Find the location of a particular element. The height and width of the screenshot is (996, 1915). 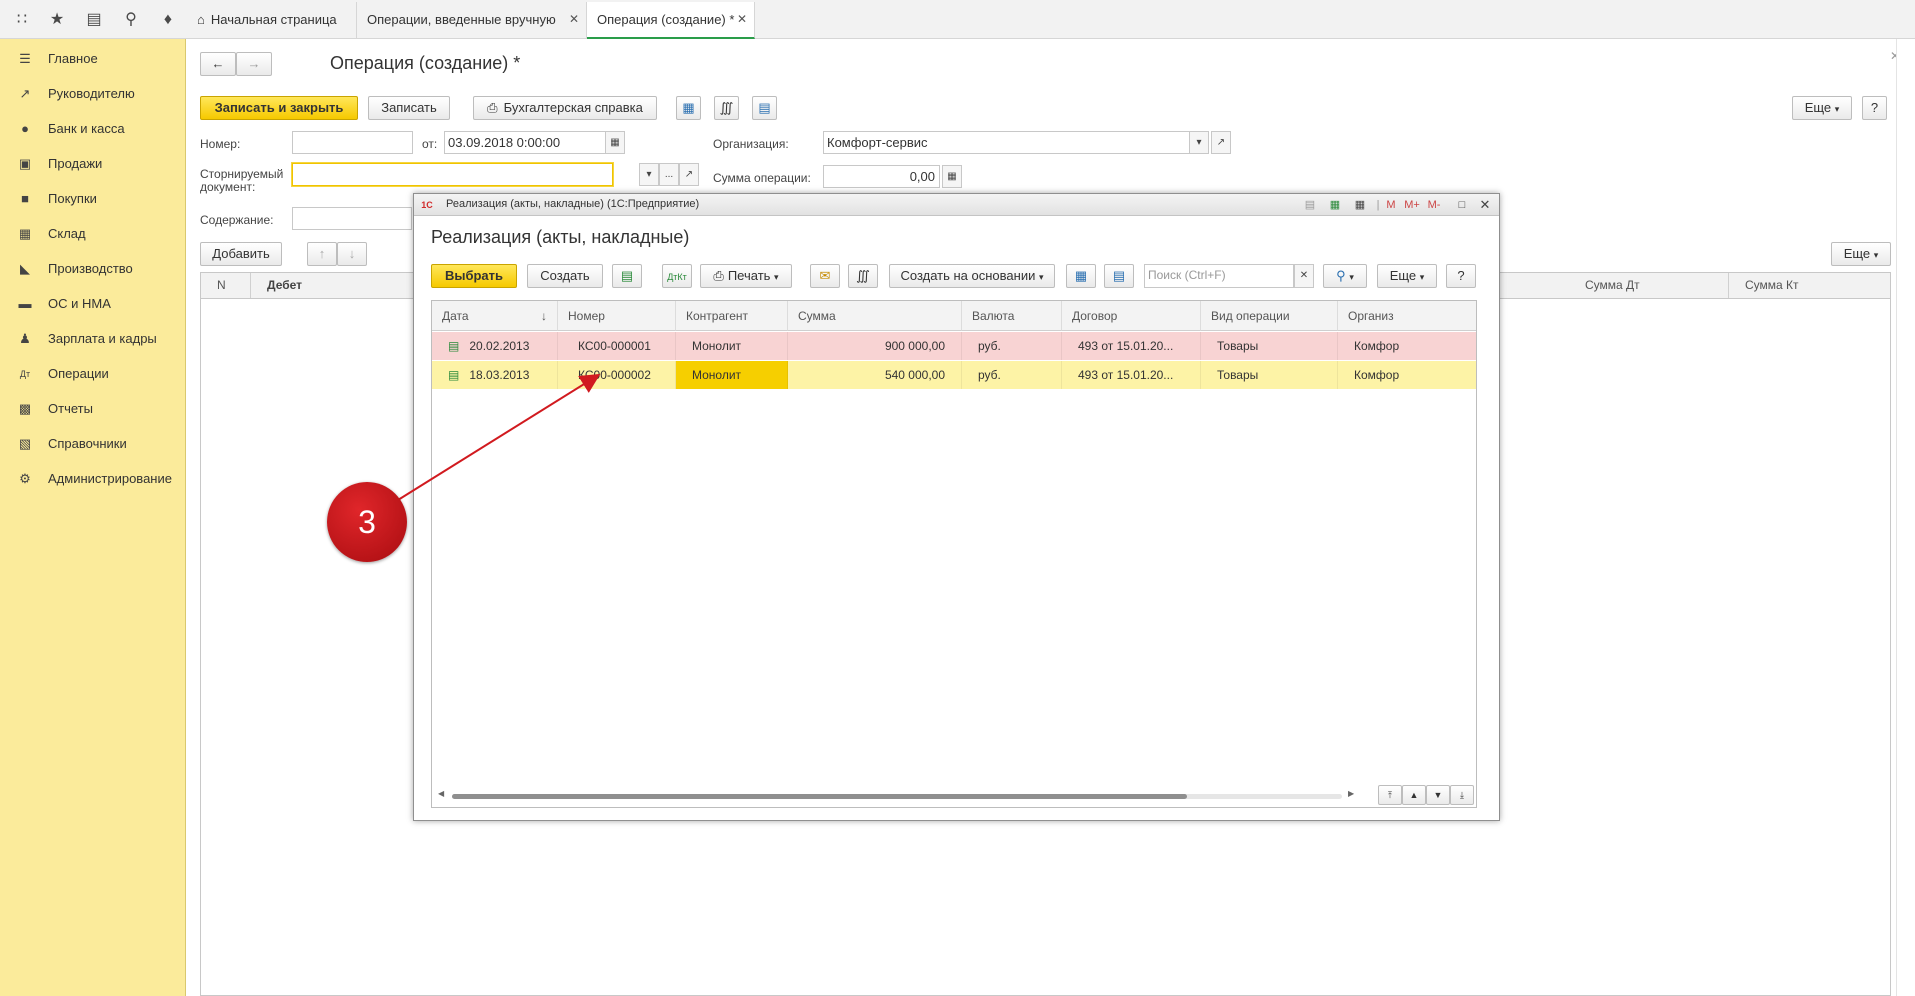

scroll-left-icon: ◀ is located at coordinates (441, 793).